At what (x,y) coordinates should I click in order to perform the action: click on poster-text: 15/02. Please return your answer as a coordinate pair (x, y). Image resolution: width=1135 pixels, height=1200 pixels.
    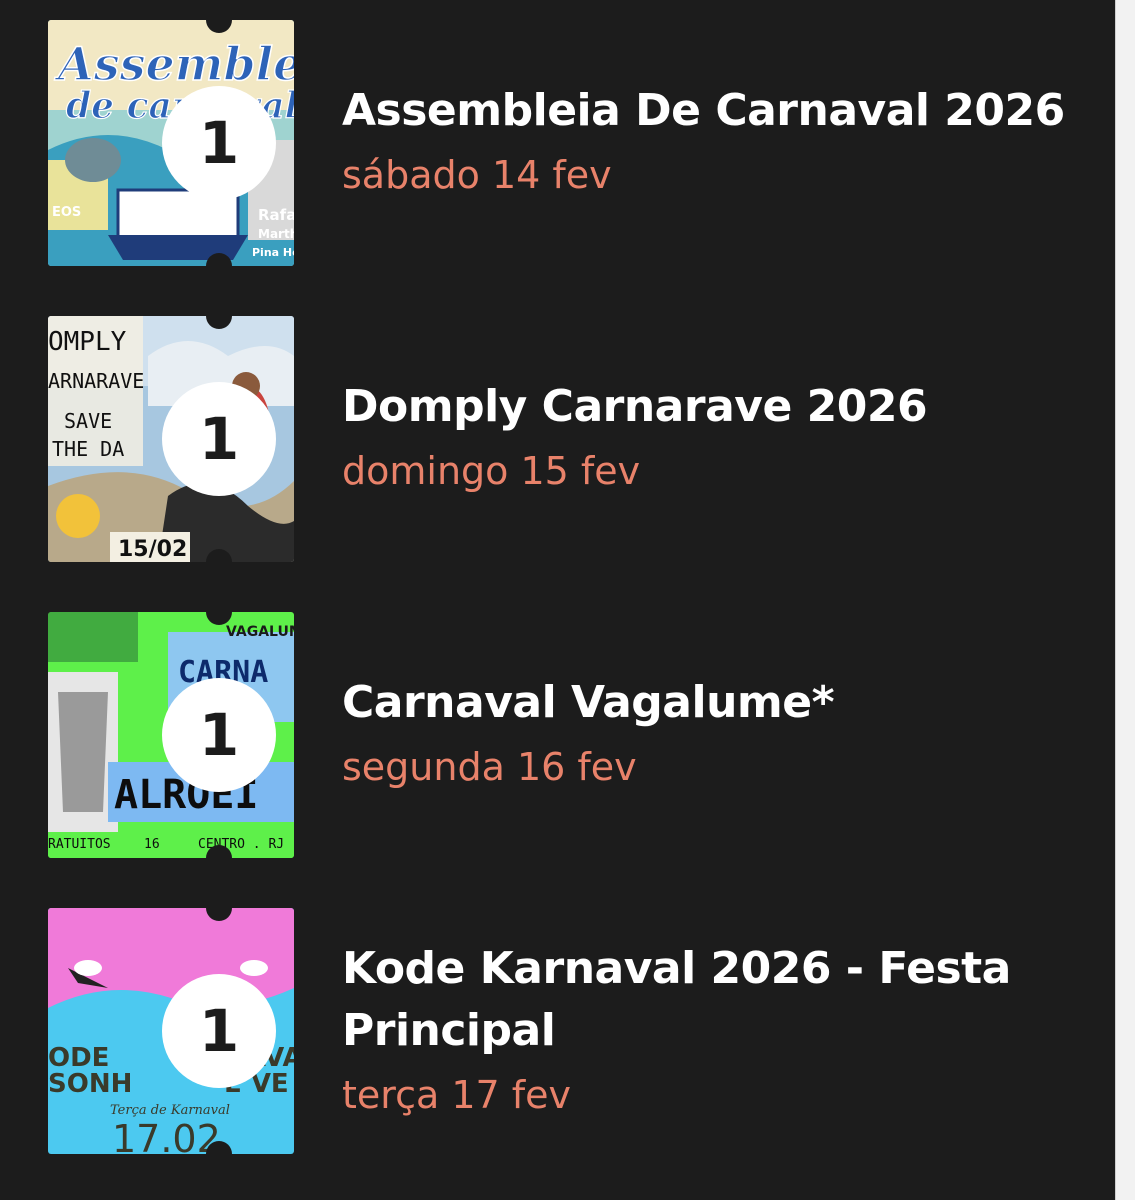
    Looking at the image, I should click on (152, 549).